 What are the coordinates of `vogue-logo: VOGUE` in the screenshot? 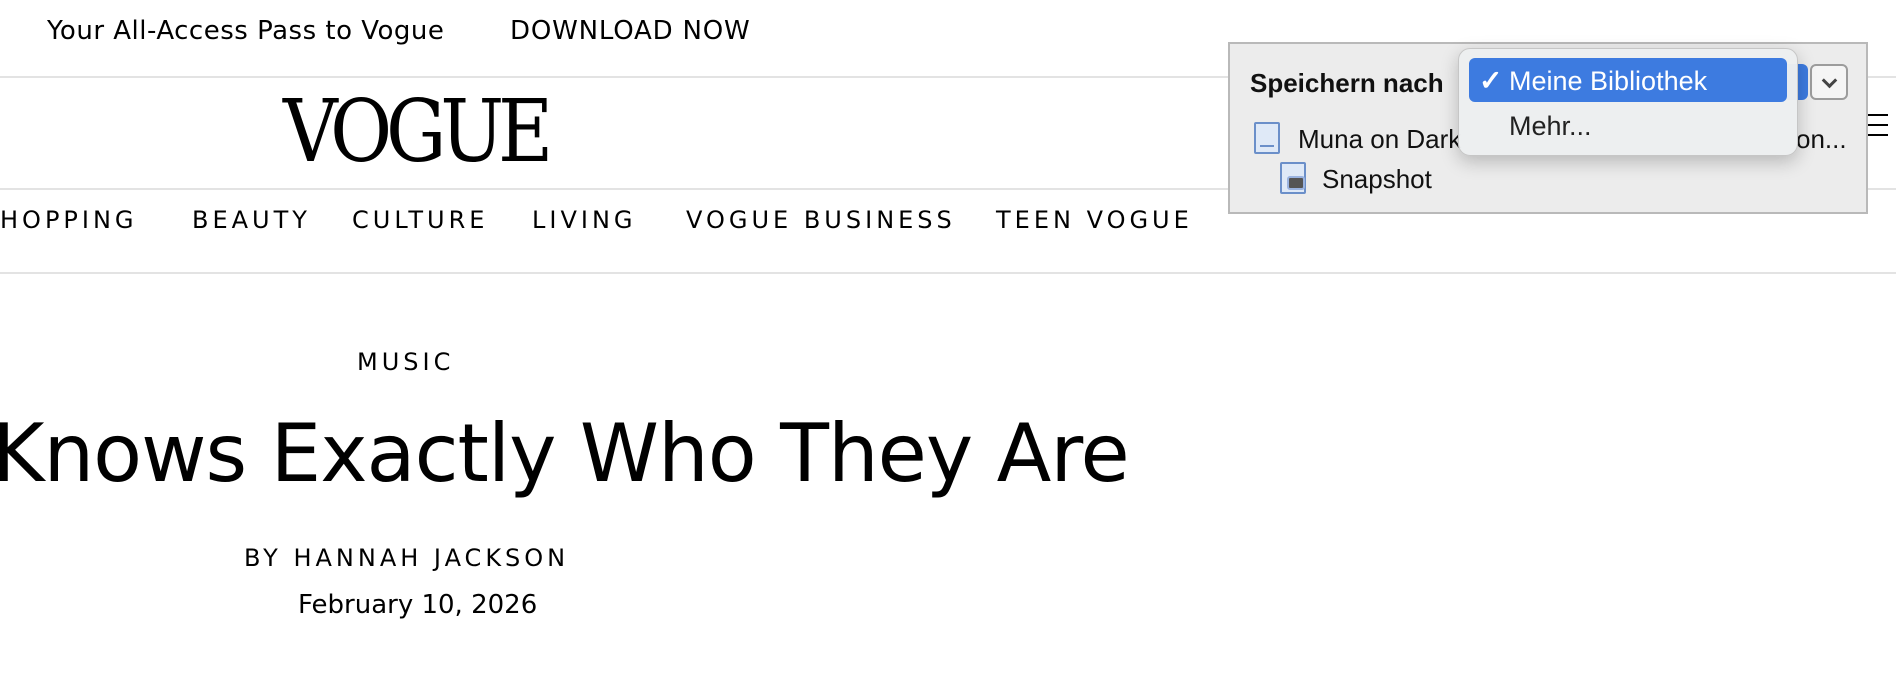 It's located at (418, 132).